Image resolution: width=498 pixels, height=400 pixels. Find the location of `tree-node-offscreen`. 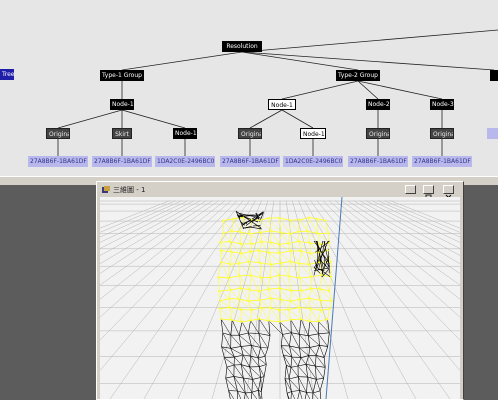

tree-node-offscreen is located at coordinates (494, 75).